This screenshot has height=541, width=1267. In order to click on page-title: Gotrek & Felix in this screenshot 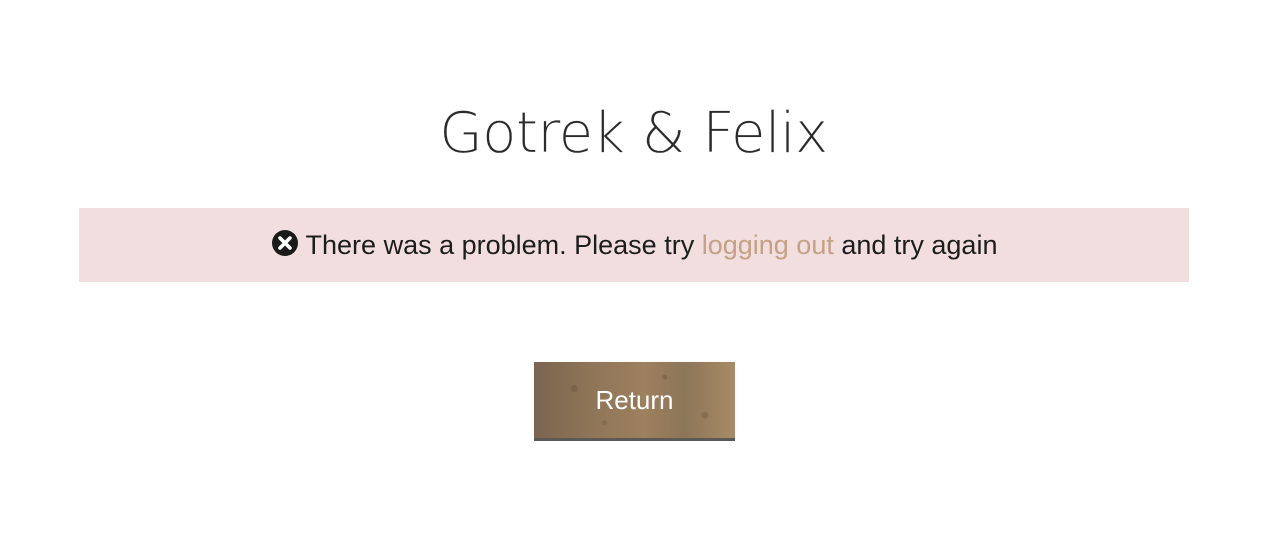, I will do `click(633, 133)`.